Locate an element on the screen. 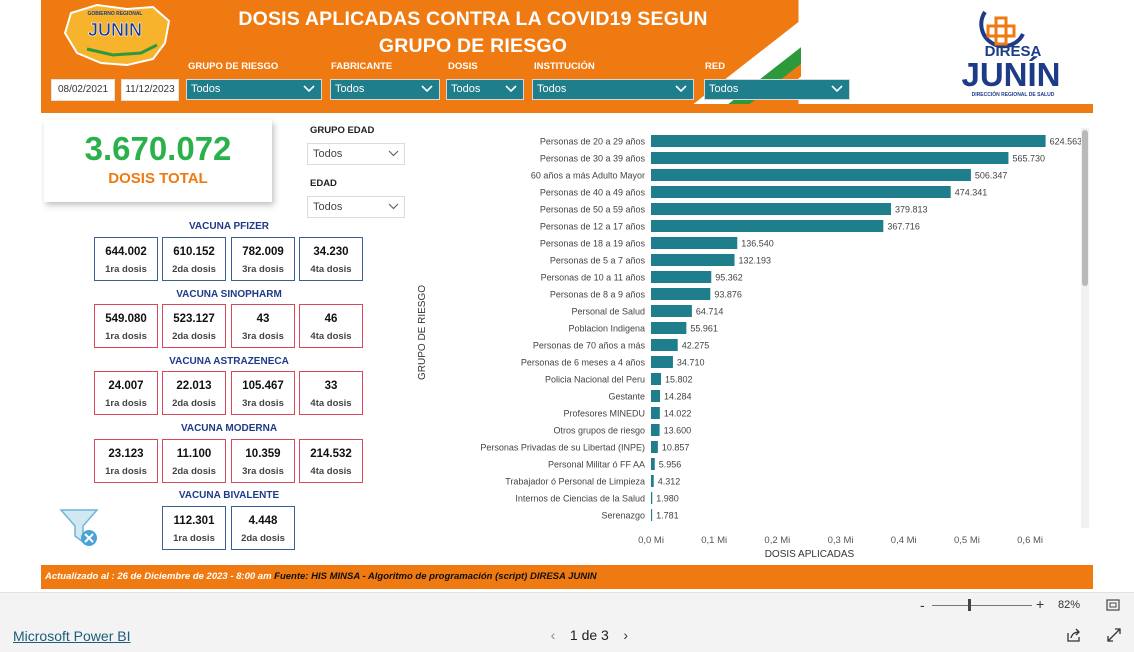  page-title-line1: DOSIS APLICADAS CONTRA LA COVID19 SEGUN is located at coordinates (473, 19).